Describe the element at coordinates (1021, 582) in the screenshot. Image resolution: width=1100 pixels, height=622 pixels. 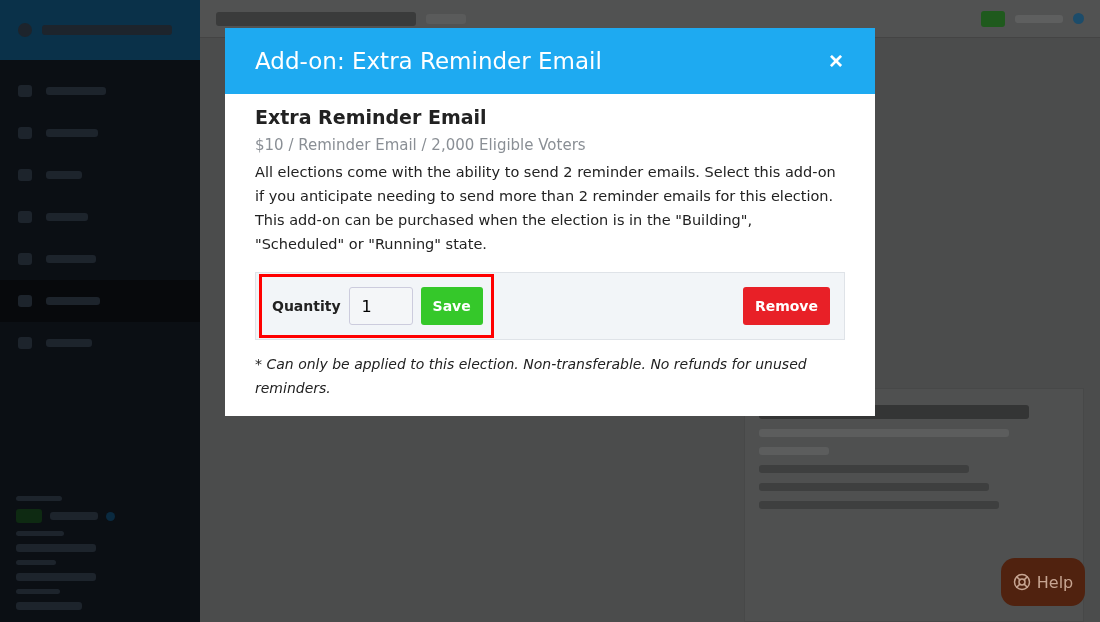
I see `lifebuoy-icon` at that location.